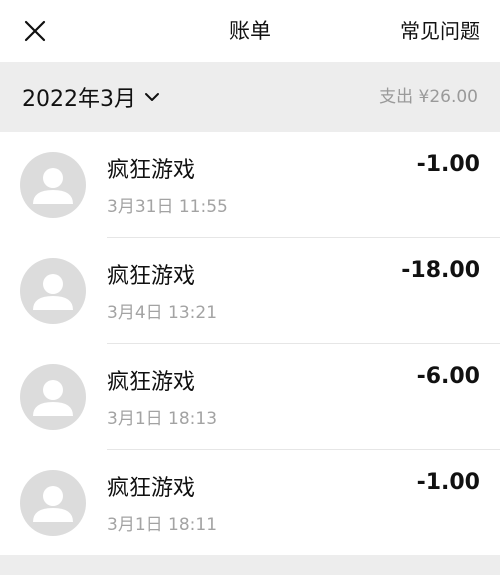 This screenshot has height=575, width=500. I want to click on month-picker: 2022年3月, so click(91, 97).